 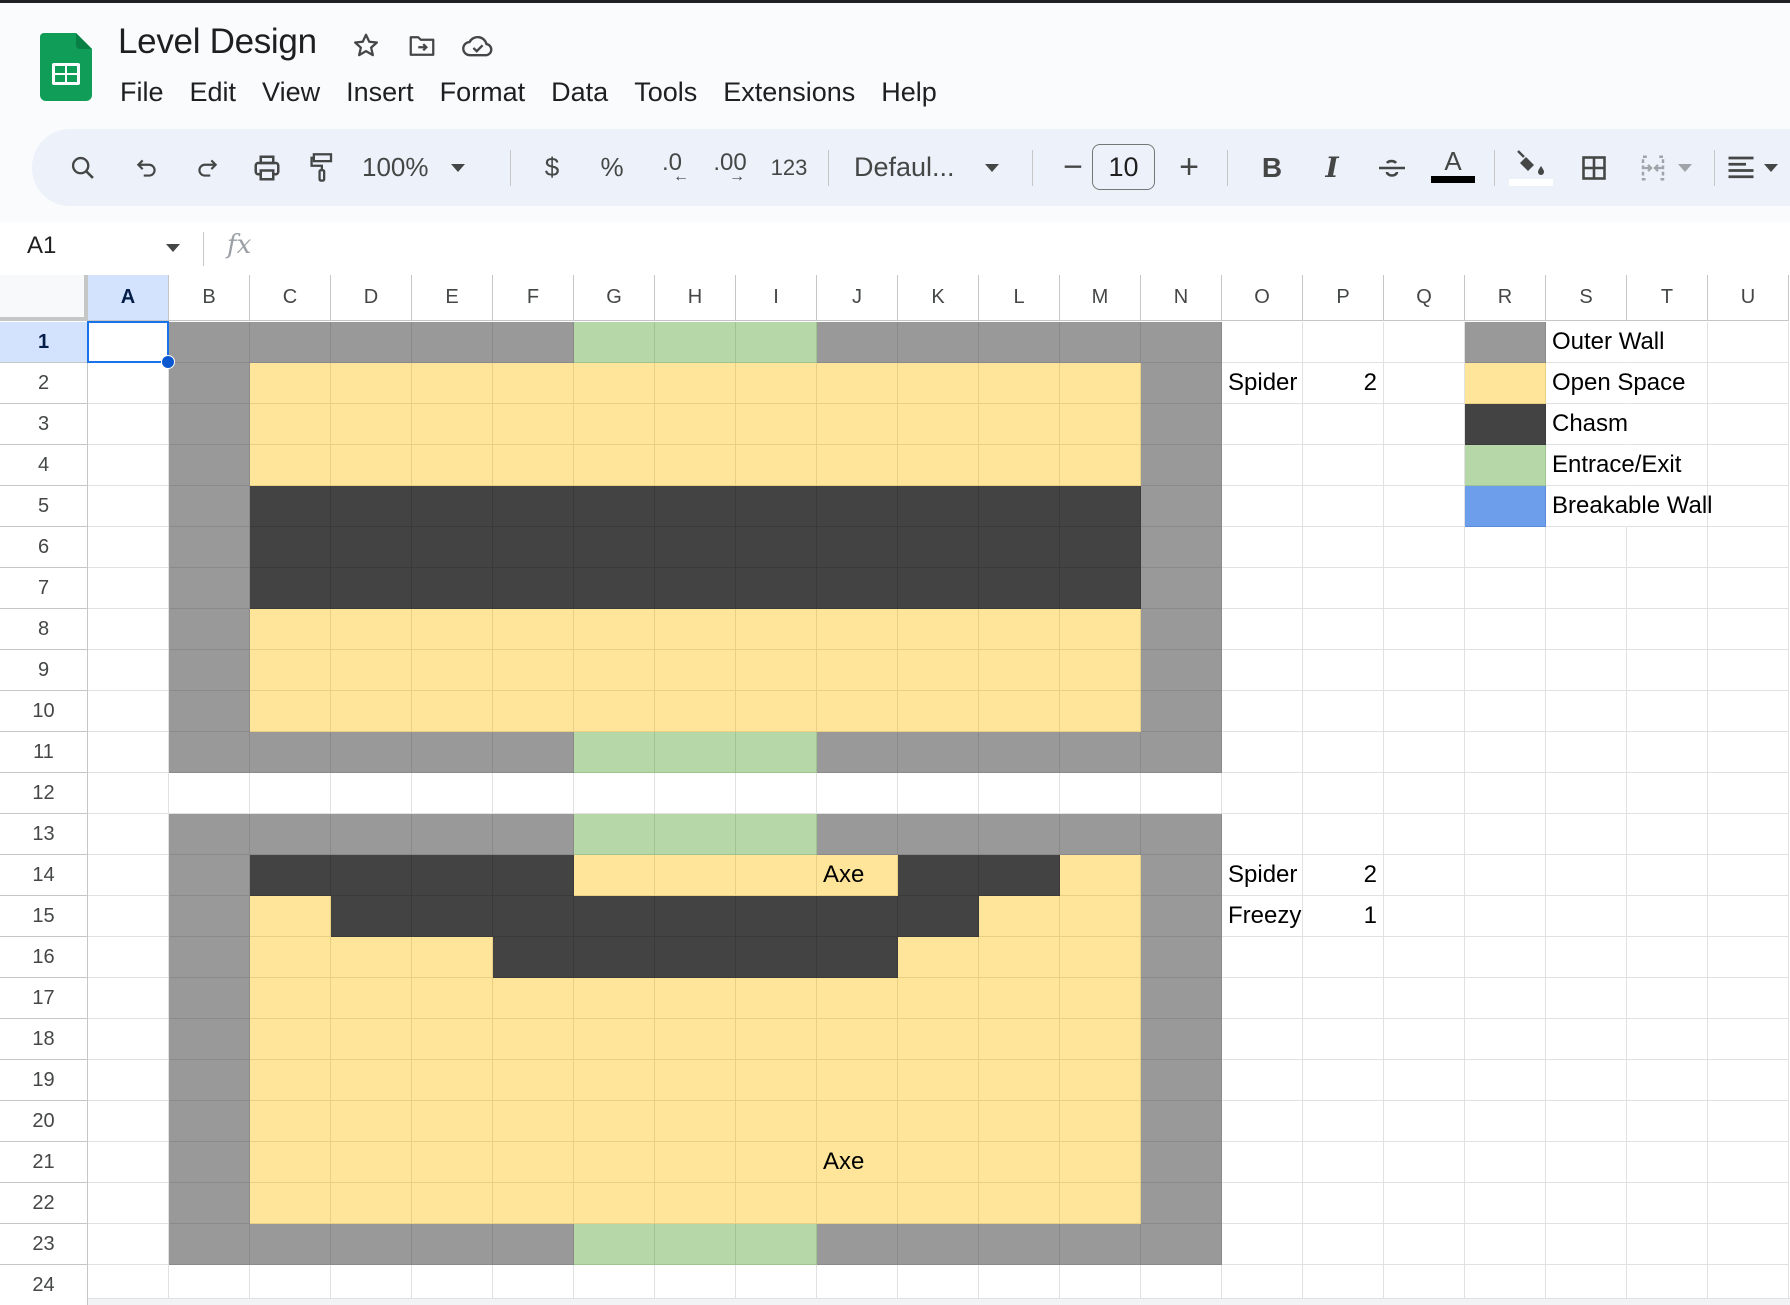 I want to click on row-header-12: 12, so click(x=44, y=793).